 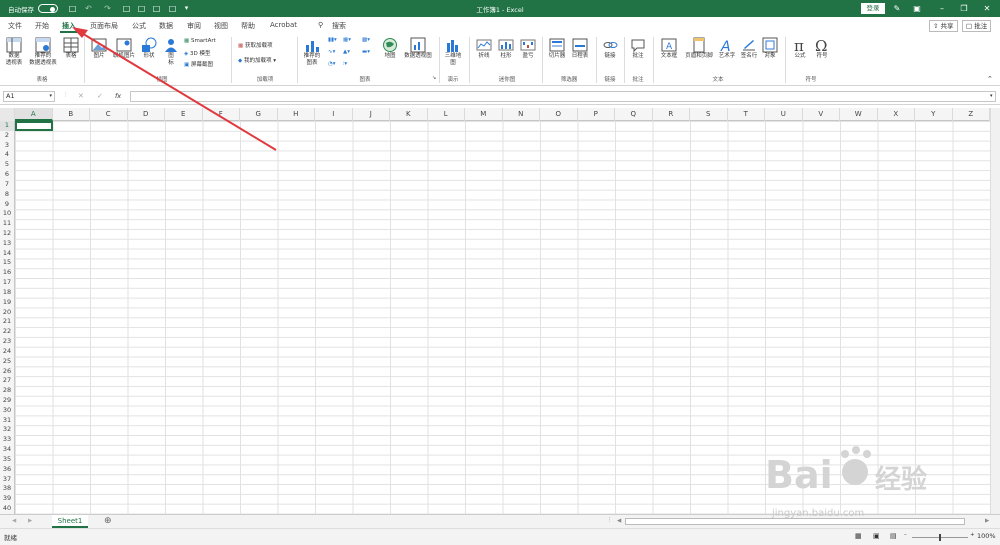 I want to click on tab-formulas: 公式, so click(x=139, y=26).